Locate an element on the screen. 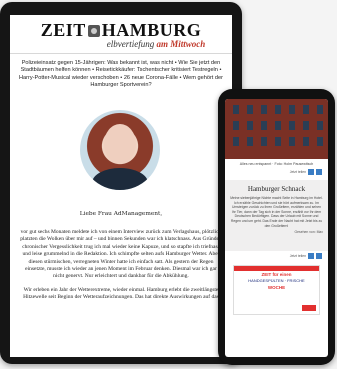 This screenshot has width=337, height=369. masthead-logo: ZEIT HAMBURG is located at coordinates (121, 30).